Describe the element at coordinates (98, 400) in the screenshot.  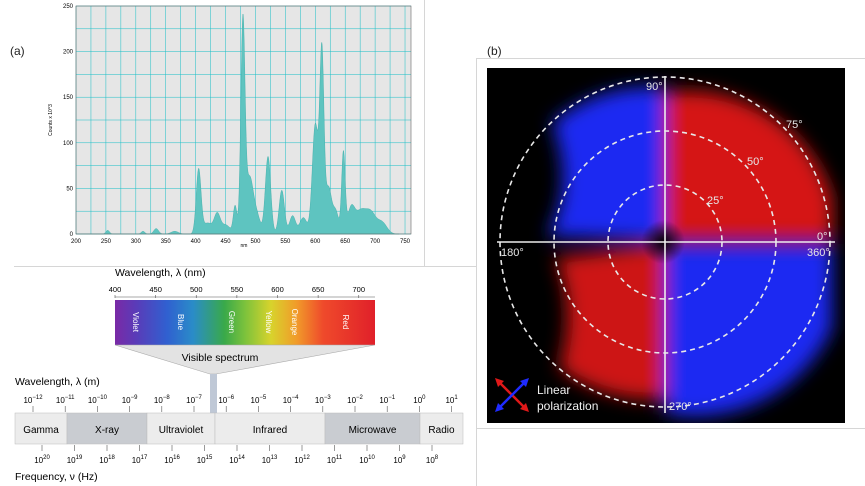
I see `wavelength-m-tick-label: 10−10` at that location.